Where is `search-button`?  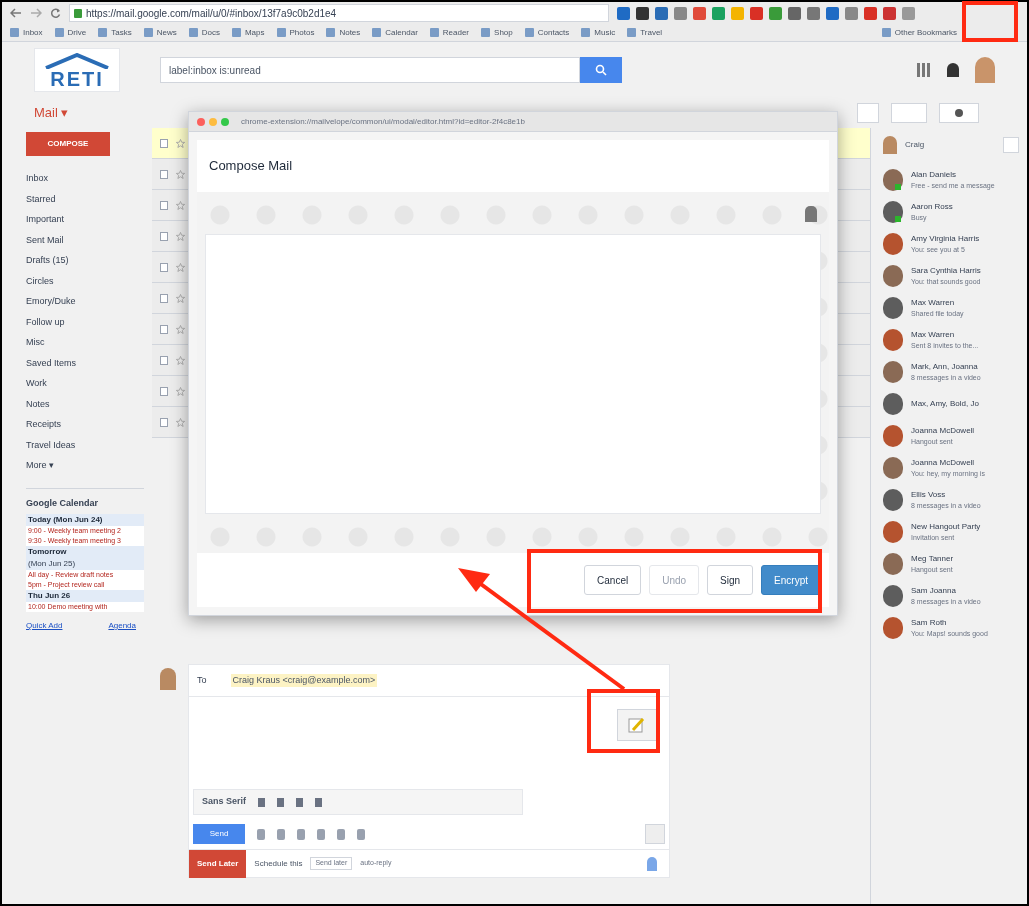
search-button is located at coordinates (601, 70).